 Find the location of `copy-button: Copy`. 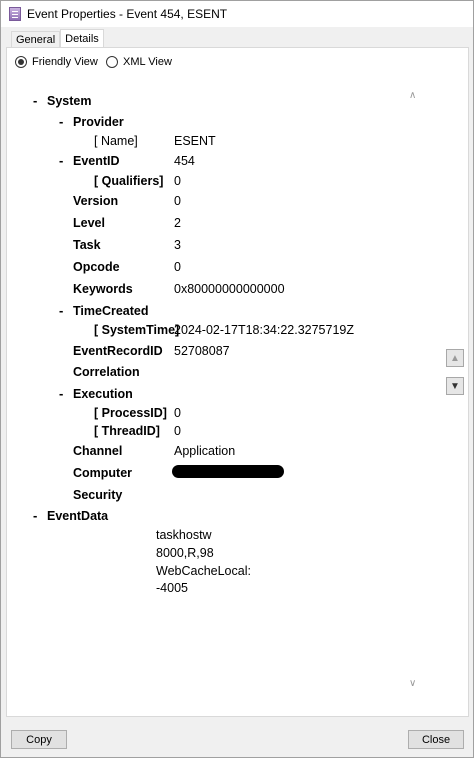

copy-button: Copy is located at coordinates (39, 739).